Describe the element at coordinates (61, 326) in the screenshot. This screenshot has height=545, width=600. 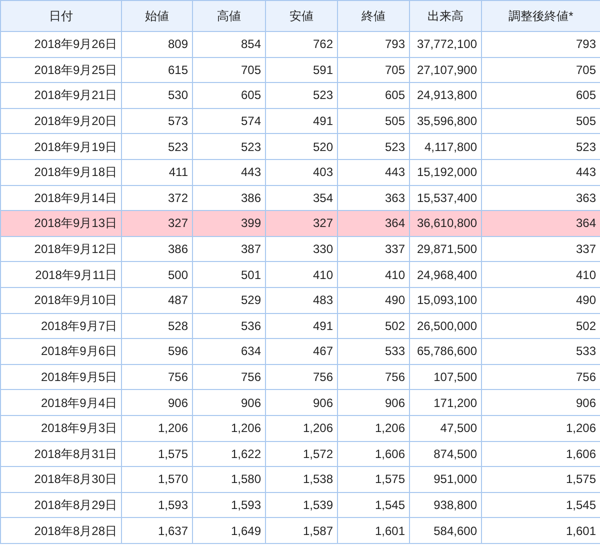
I see `table-cell: 2018年9月7日` at that location.